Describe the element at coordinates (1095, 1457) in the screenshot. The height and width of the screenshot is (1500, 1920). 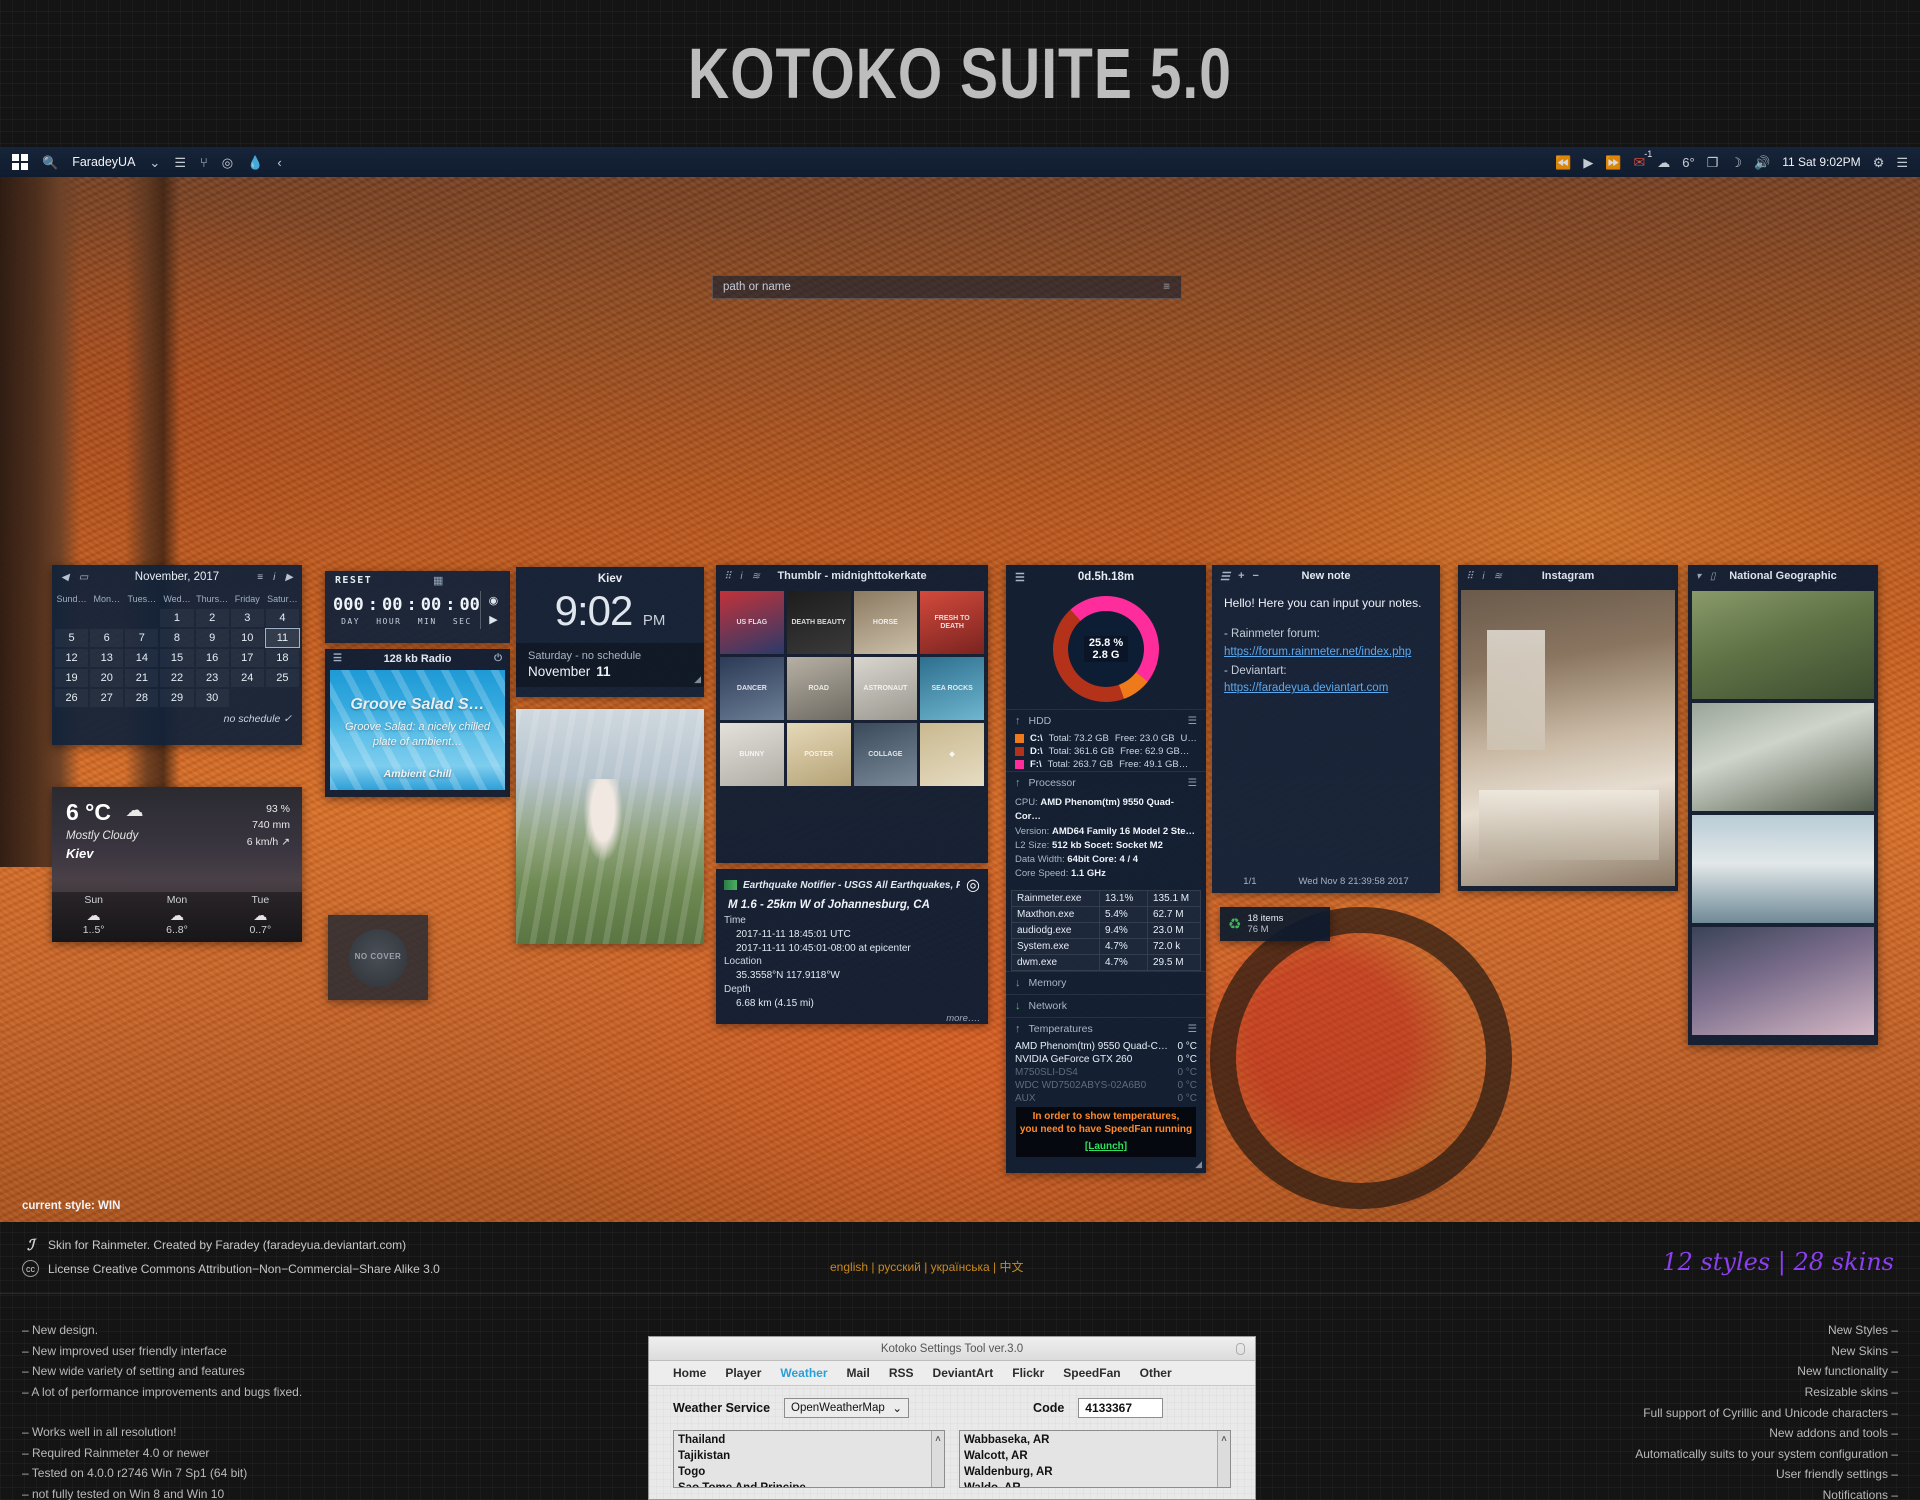
I see `city-list-item: Walcott, AR` at that location.